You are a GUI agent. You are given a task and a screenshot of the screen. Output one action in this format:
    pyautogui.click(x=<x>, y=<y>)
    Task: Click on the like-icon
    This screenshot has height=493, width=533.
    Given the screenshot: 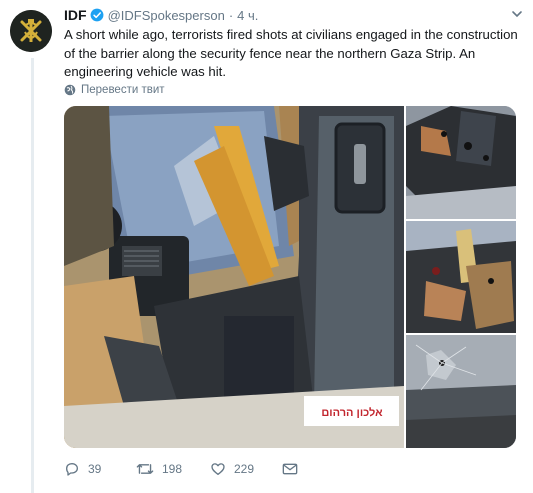 What is the action you would take?
    pyautogui.click(x=218, y=469)
    